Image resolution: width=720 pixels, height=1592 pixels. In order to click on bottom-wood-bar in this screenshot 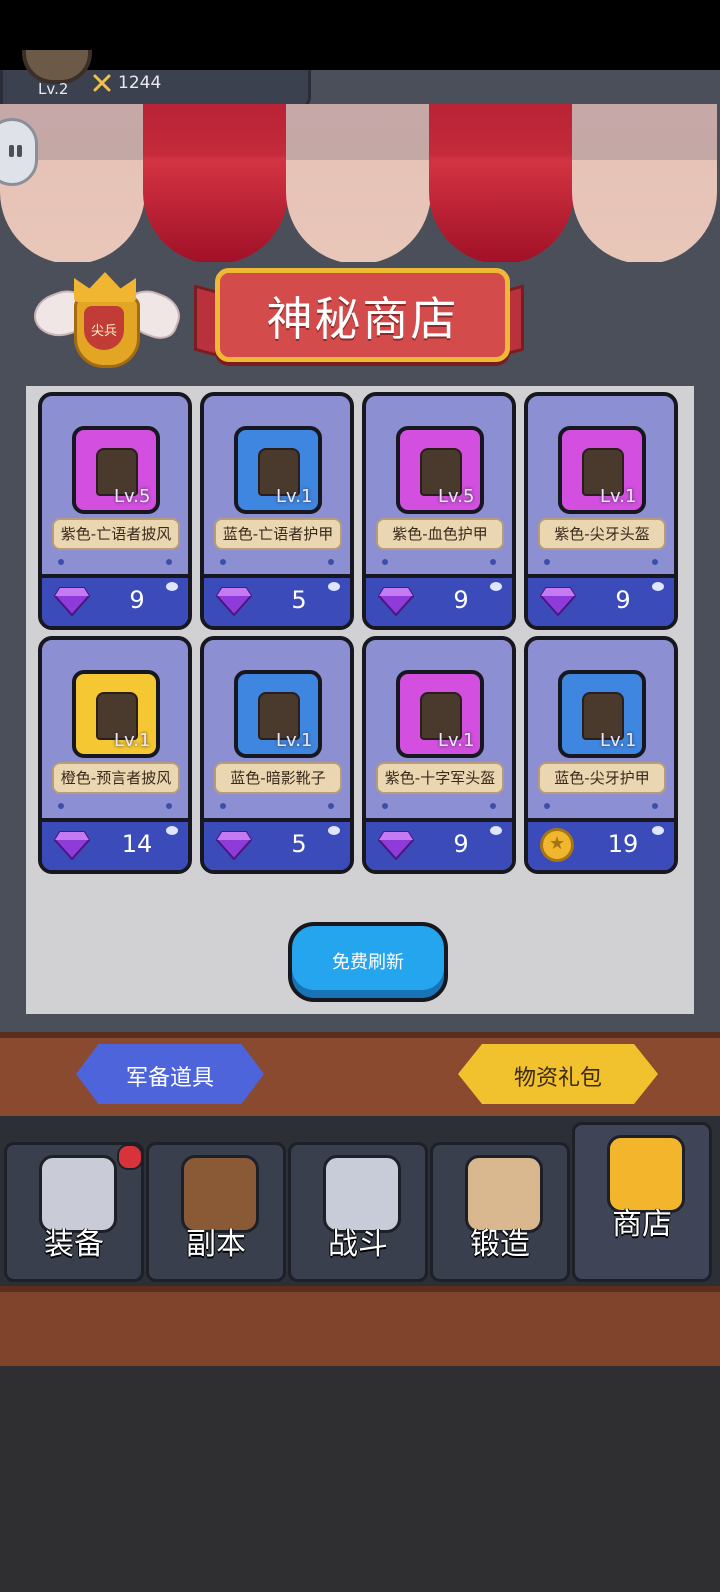, I will do `click(360, 1329)`.